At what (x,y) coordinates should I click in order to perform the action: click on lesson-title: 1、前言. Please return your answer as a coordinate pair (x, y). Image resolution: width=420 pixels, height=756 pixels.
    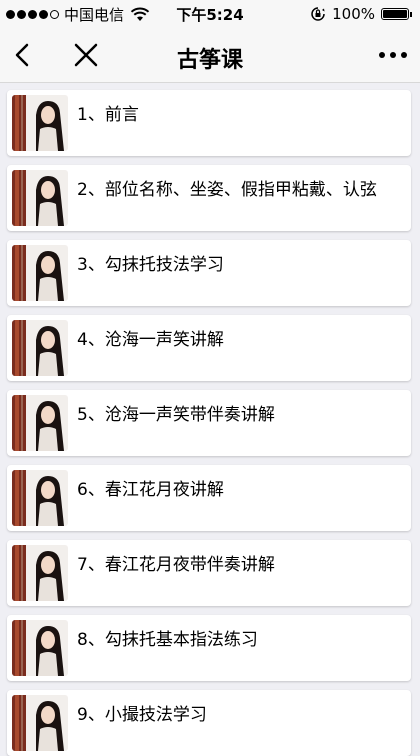
    Looking at the image, I should click on (108, 115).